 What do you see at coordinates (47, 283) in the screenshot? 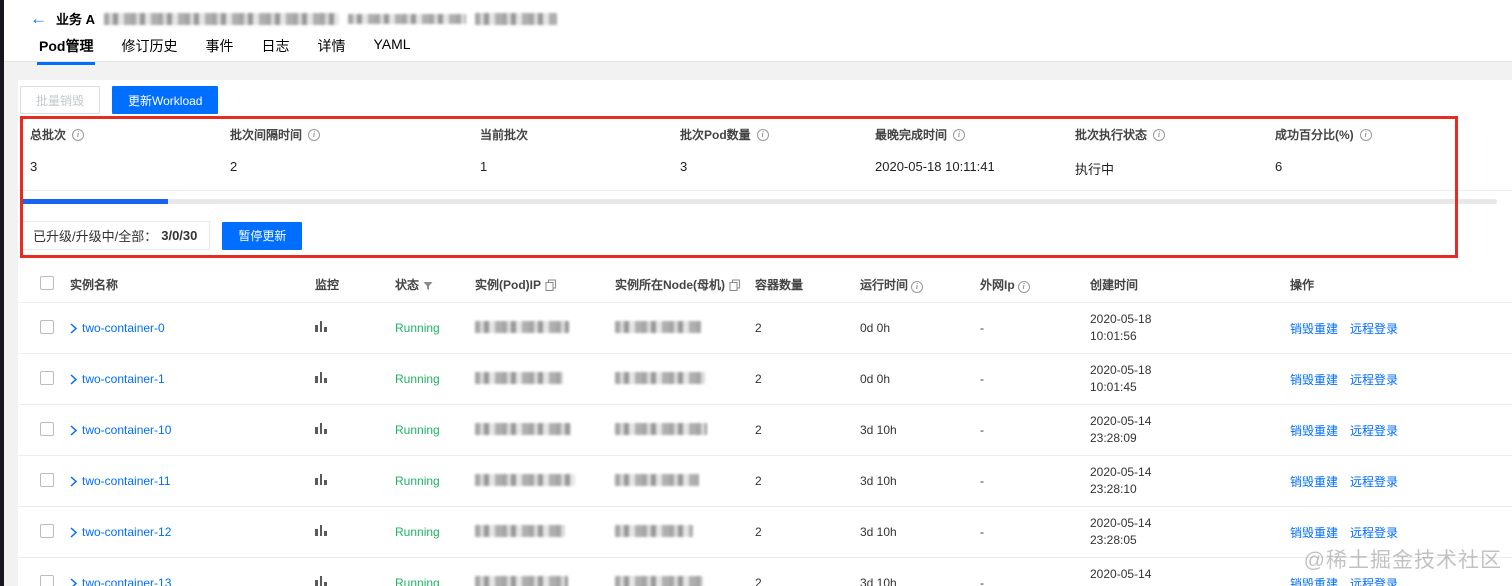
I see `select-all-checkbox` at bounding box center [47, 283].